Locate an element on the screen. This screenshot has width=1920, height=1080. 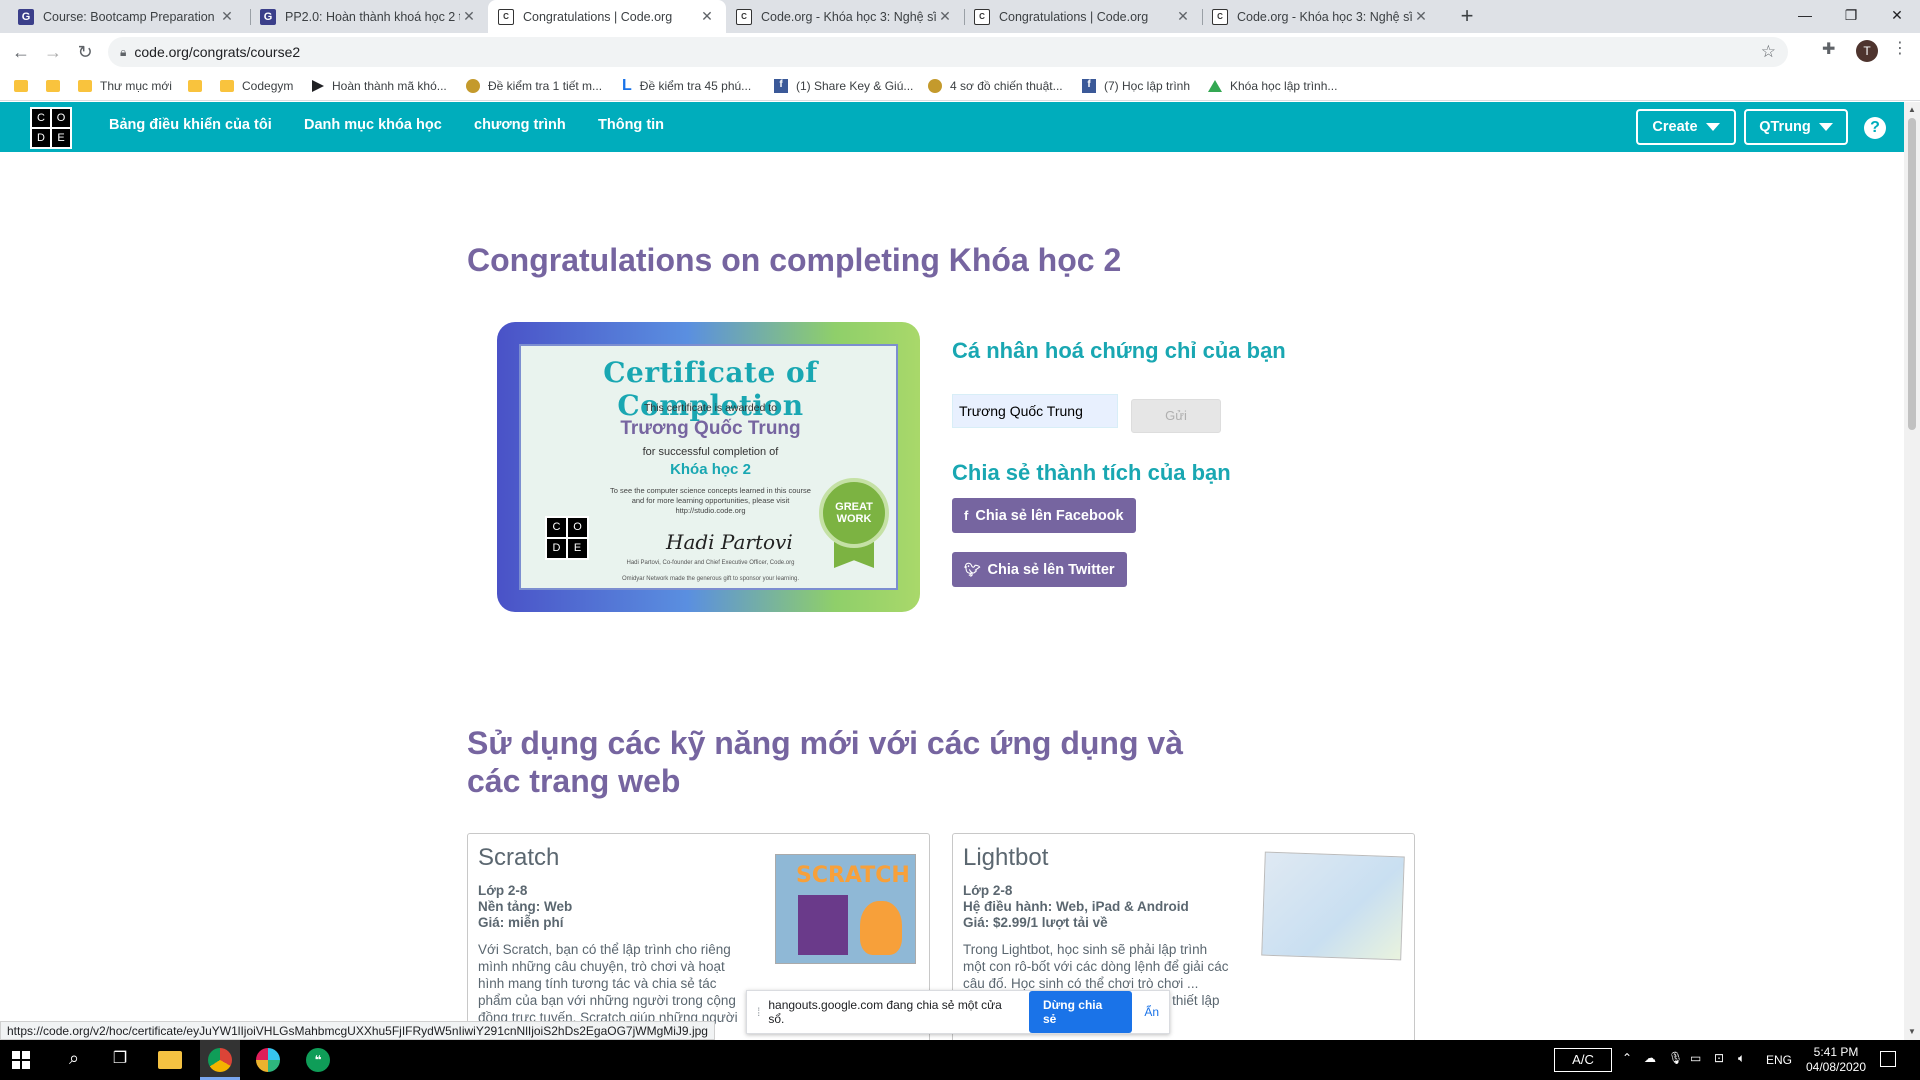
scratch-thumbnail: SCRATCH is located at coordinates (845, 909).